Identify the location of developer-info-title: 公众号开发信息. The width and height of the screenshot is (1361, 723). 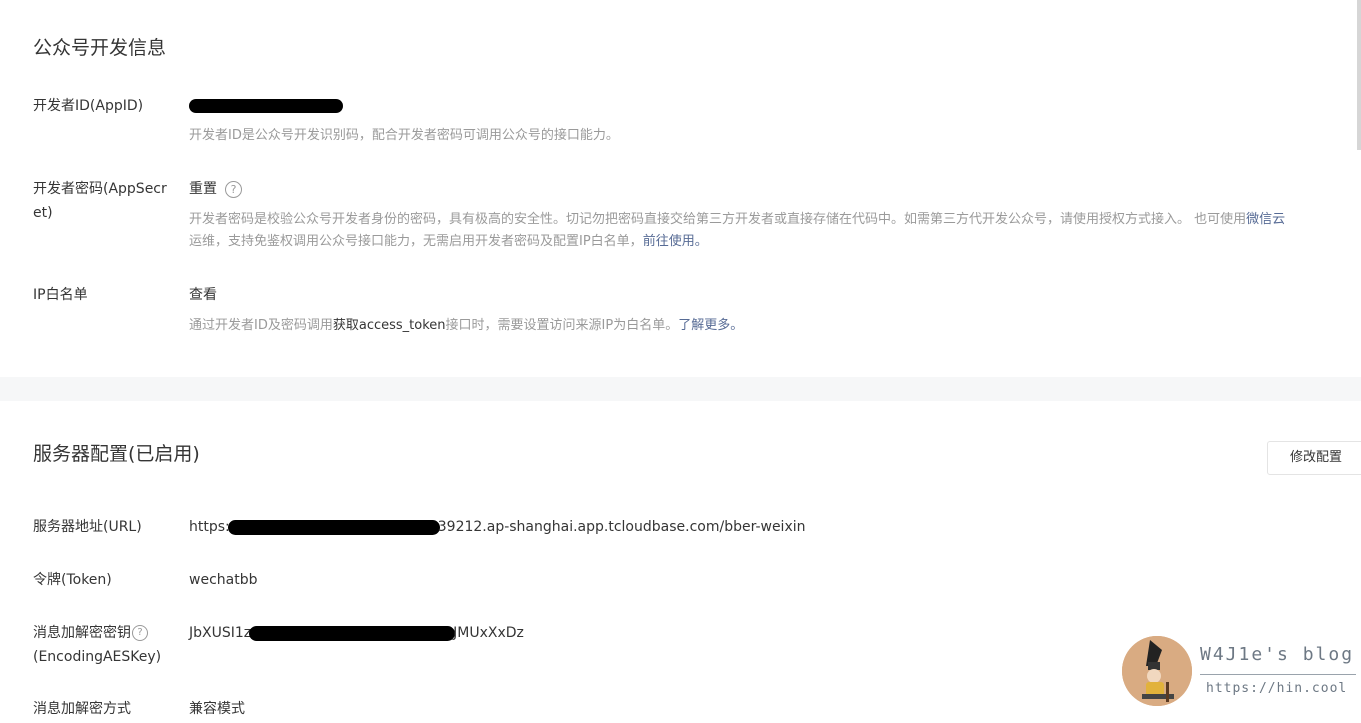
(100, 48).